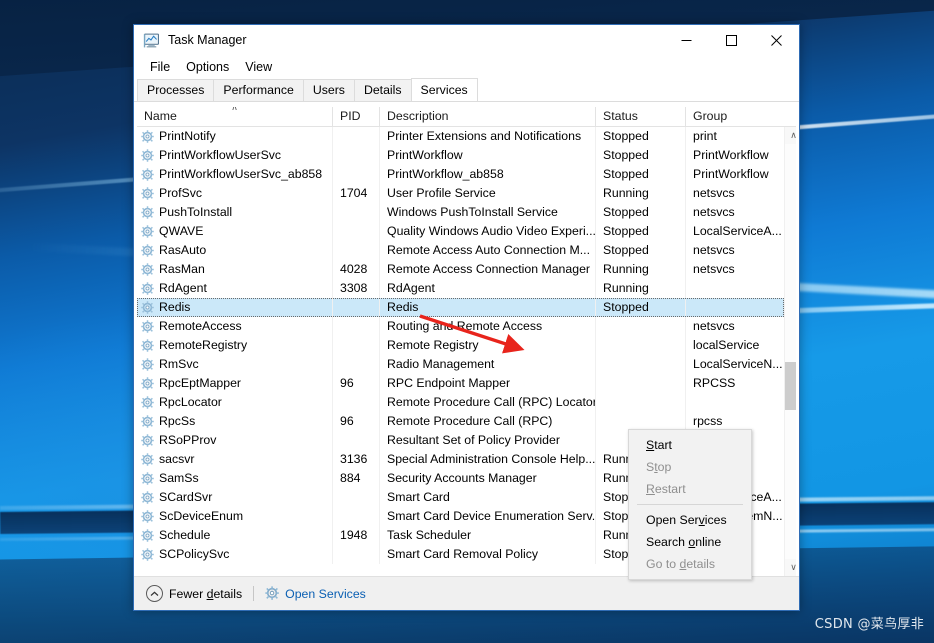  Describe the element at coordinates (201, 516) in the screenshot. I see `service-name-label: ScDeviceEnum` at that location.